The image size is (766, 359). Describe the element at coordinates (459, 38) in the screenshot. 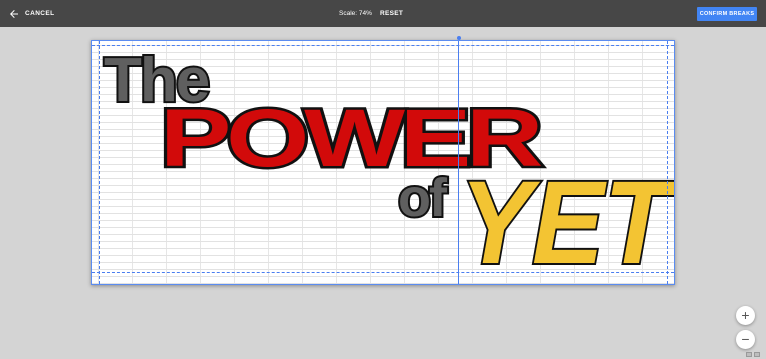

I see `page-break-handle` at that location.